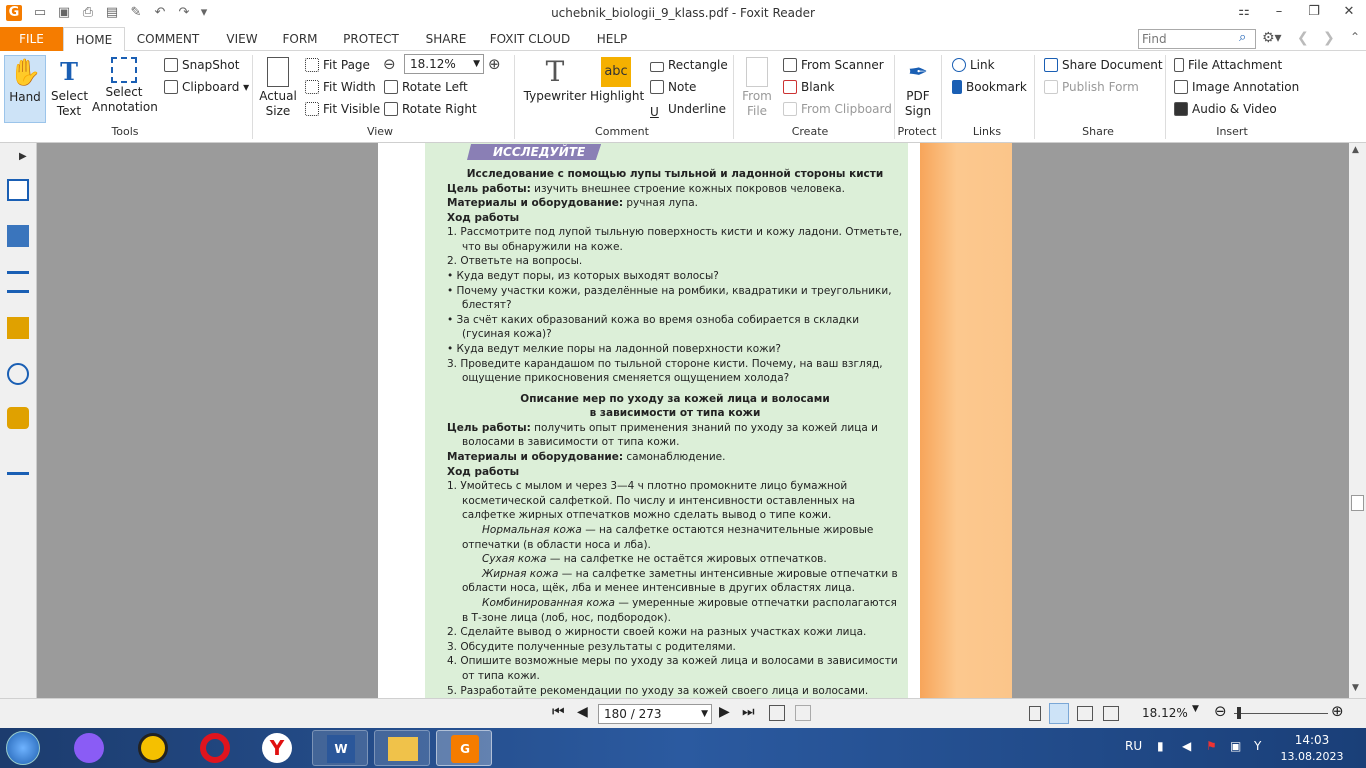 The height and width of the screenshot is (768, 1366). I want to click on tab-view: VIEW, so click(242, 39).